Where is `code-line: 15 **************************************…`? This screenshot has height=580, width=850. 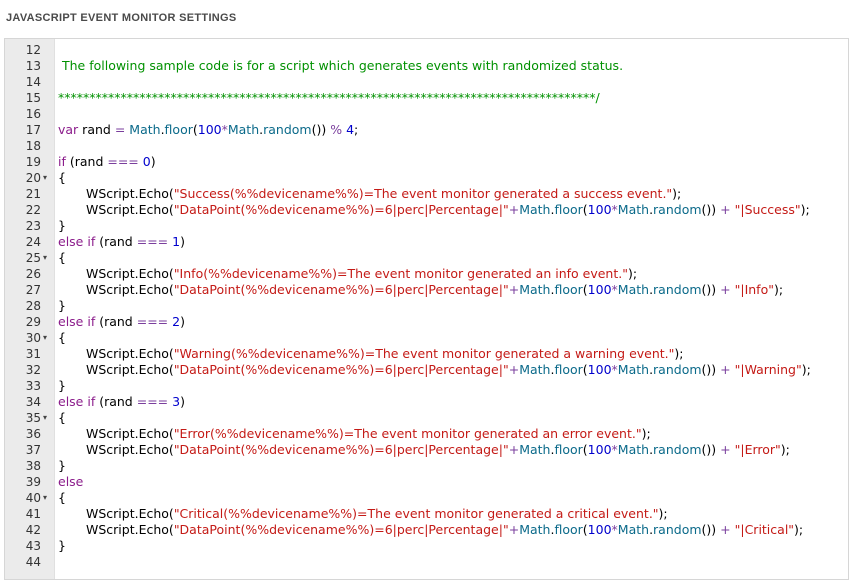
code-line: 15 **************************************… is located at coordinates (426, 98).